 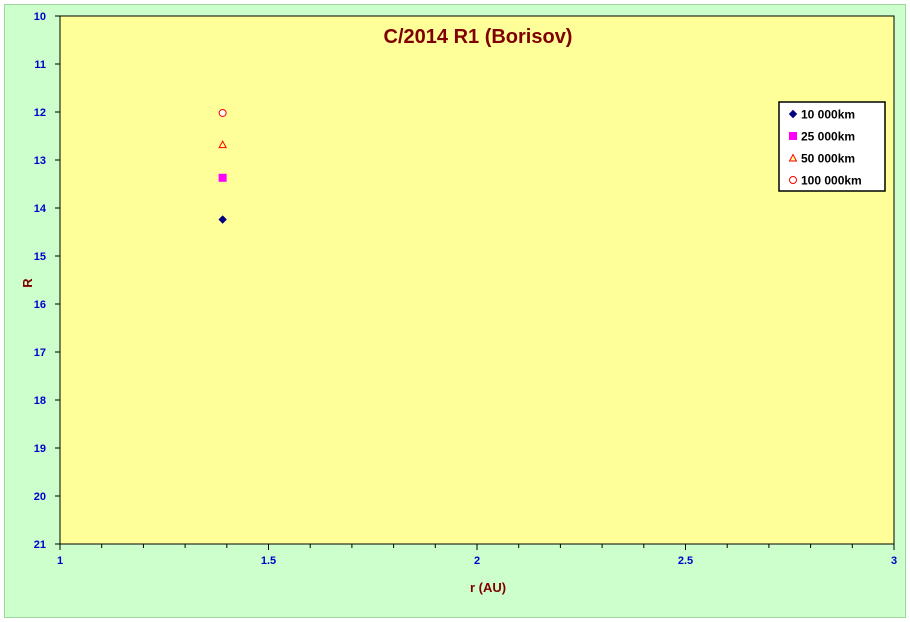 I want to click on x-tick-label: 2.5, so click(x=685, y=561).